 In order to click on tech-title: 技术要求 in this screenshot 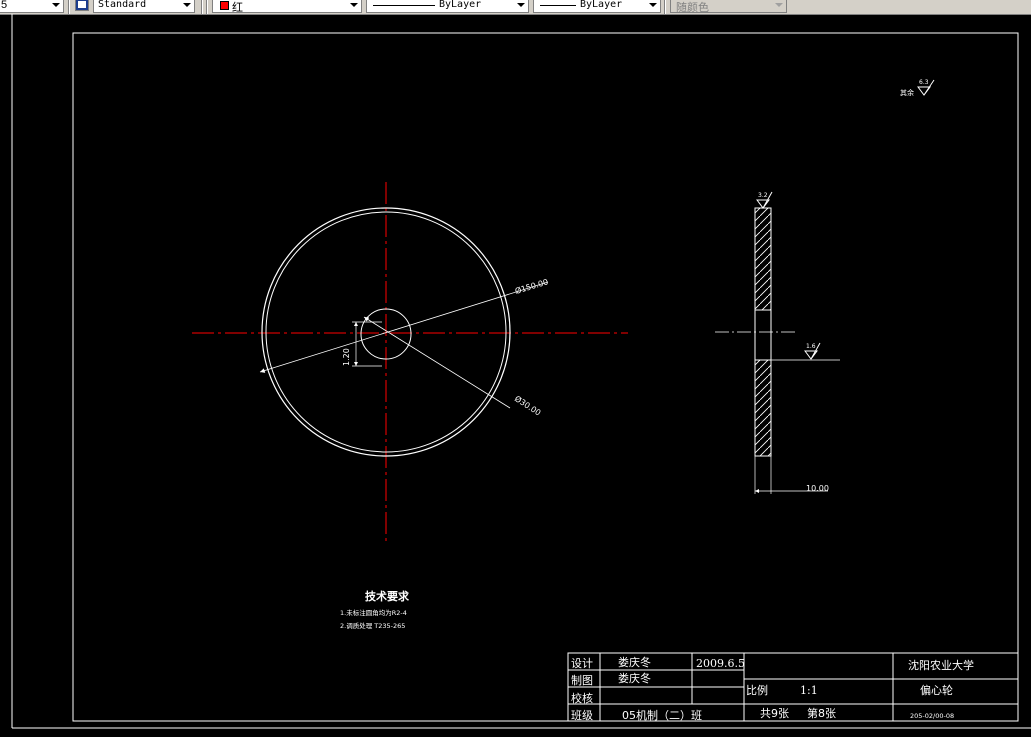, I will do `click(387, 596)`.